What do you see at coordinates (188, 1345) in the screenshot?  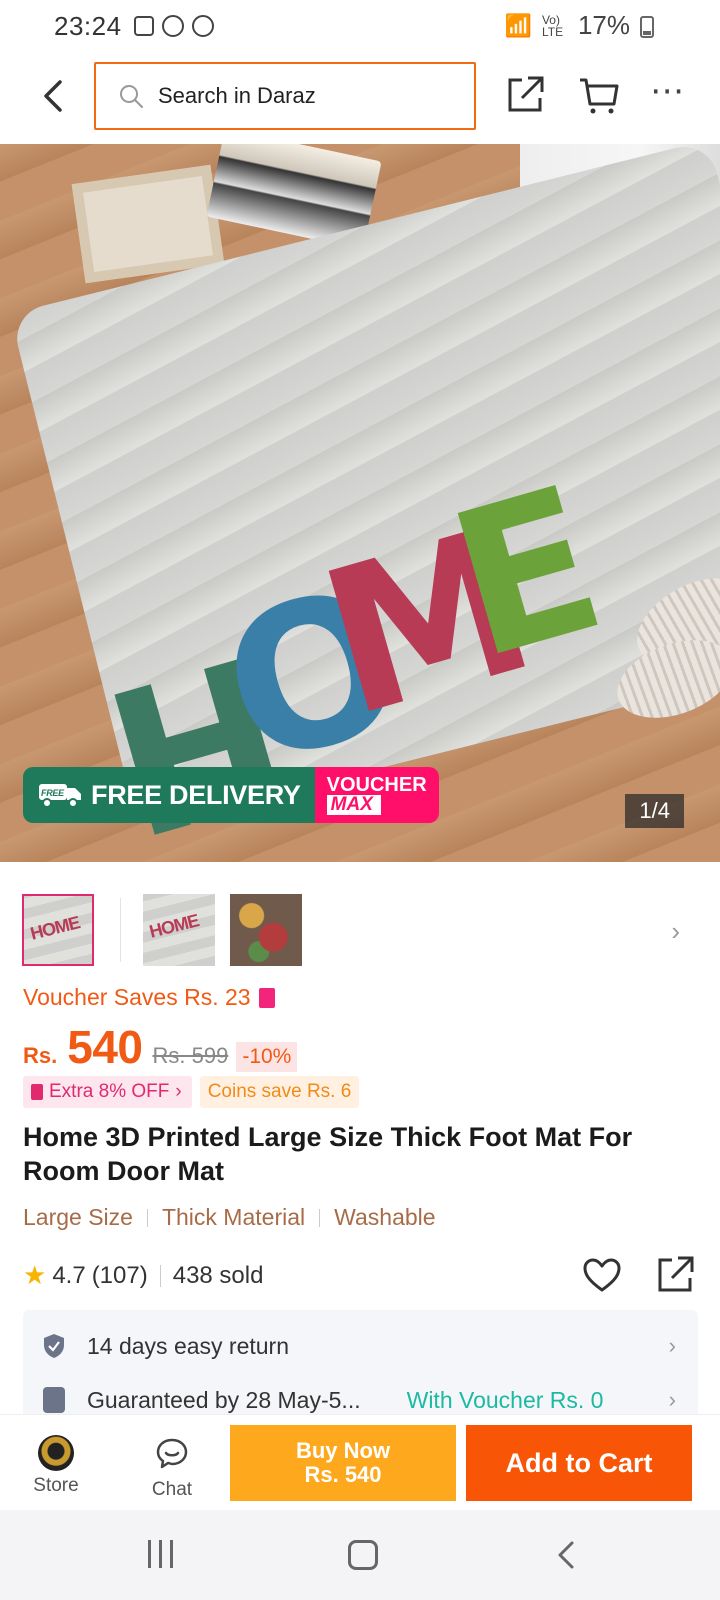 I see `return-policy-label: 14 days easy return` at bounding box center [188, 1345].